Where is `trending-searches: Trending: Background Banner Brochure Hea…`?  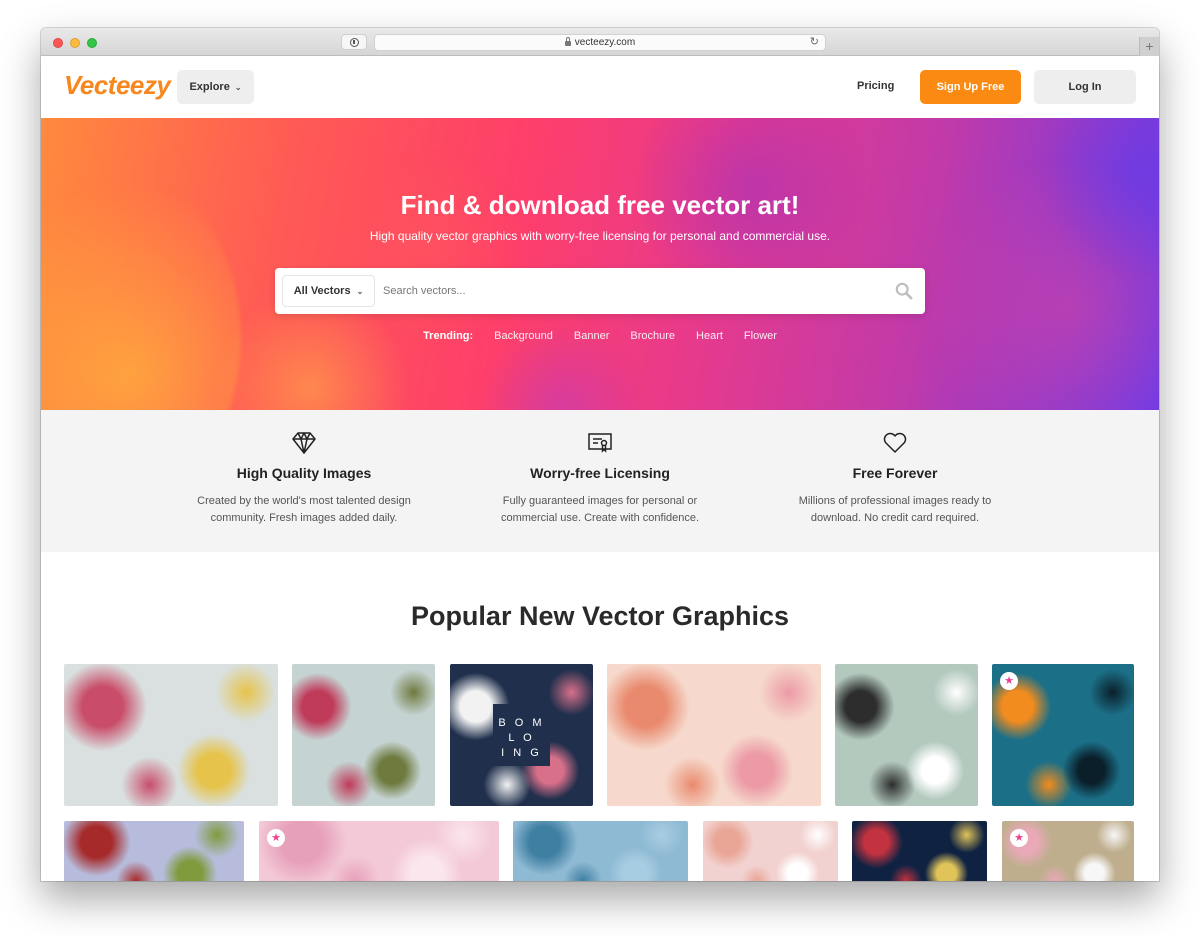 trending-searches: Trending: Background Banner Brochure Hea… is located at coordinates (600, 336).